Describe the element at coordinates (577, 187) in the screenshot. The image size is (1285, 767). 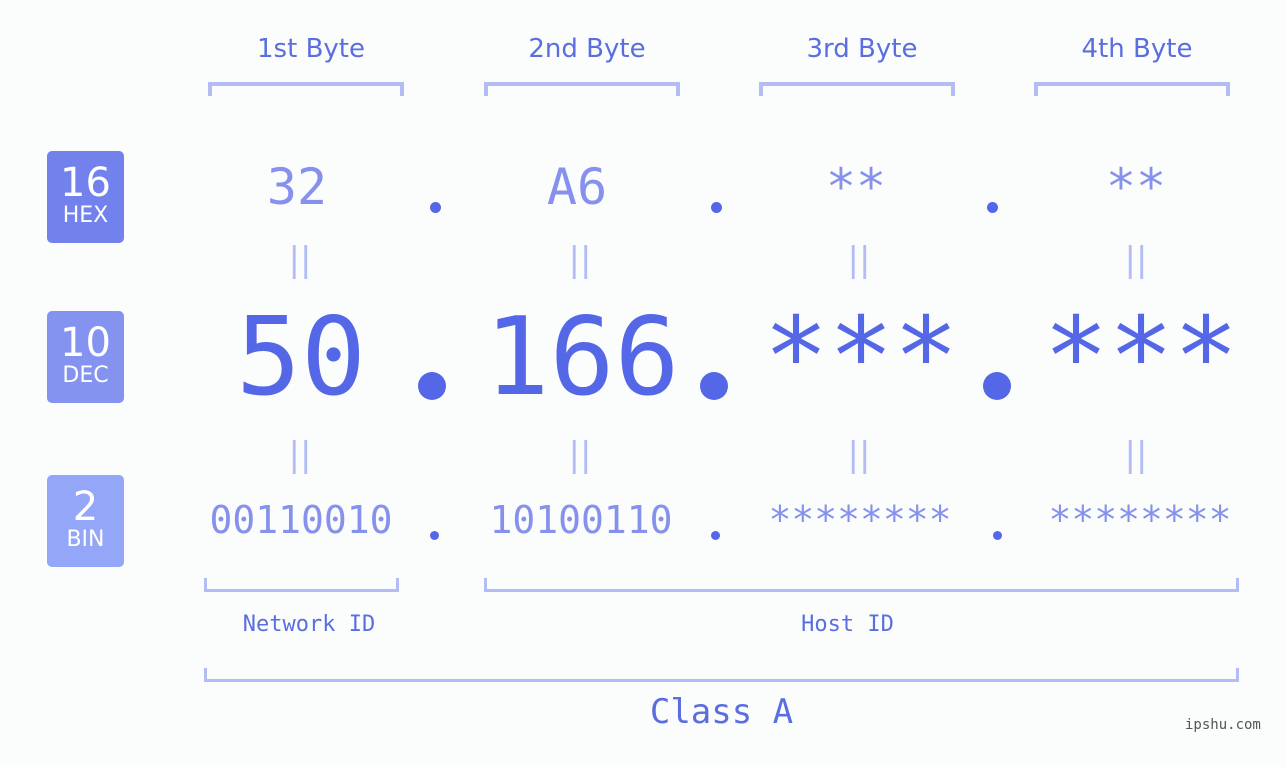
I see `hex-octet-2: A6` at that location.